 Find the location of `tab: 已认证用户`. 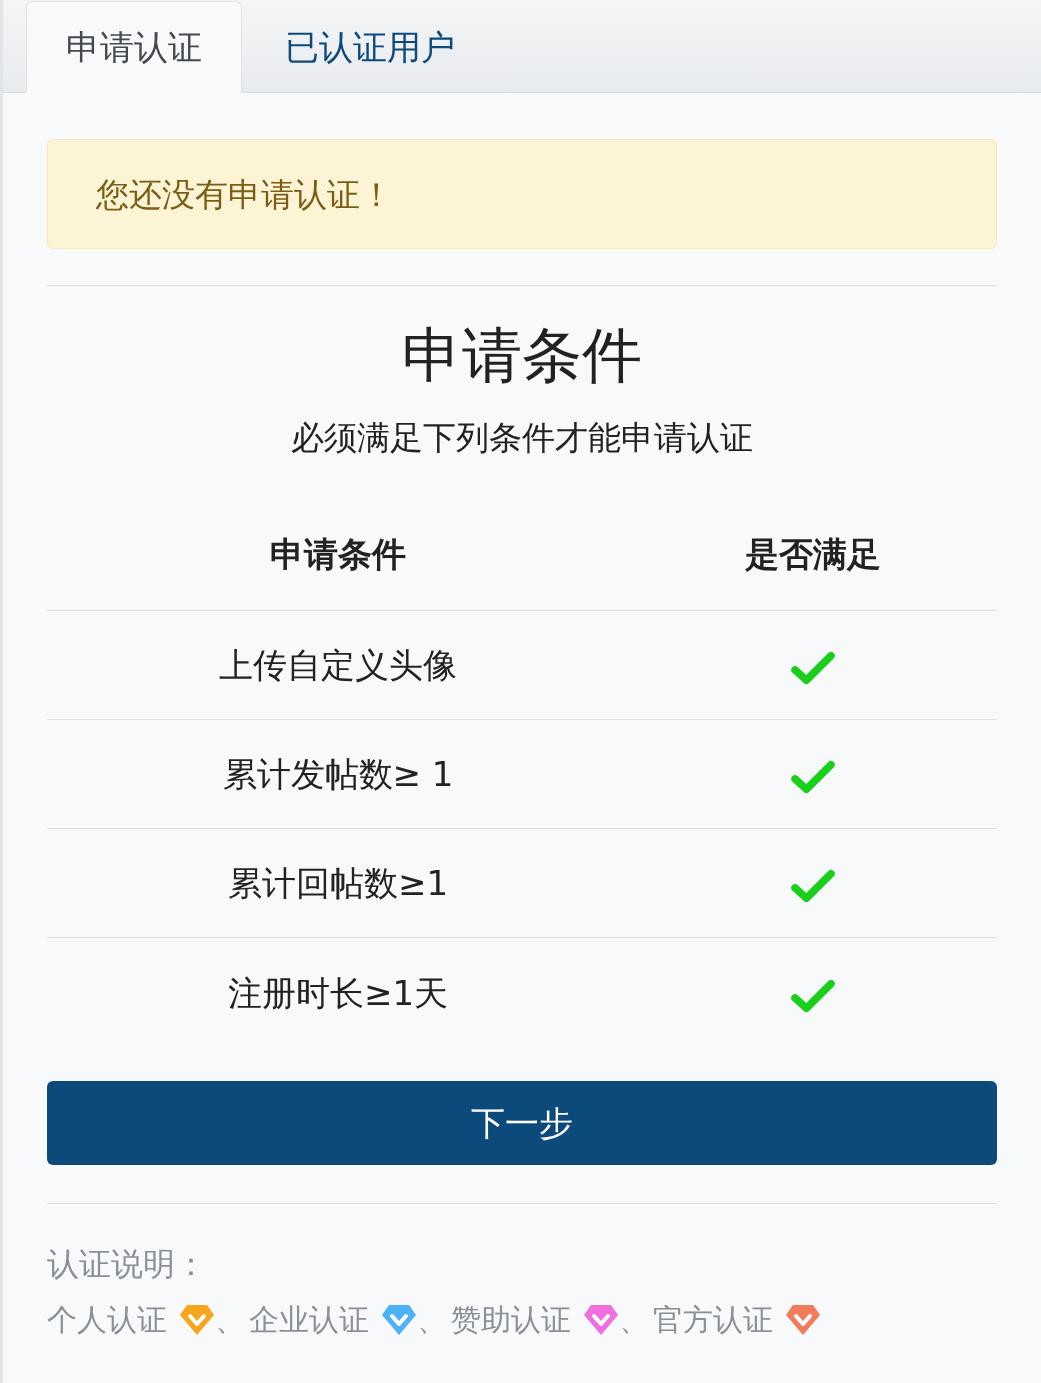

tab: 已认证用户 is located at coordinates (370, 47).